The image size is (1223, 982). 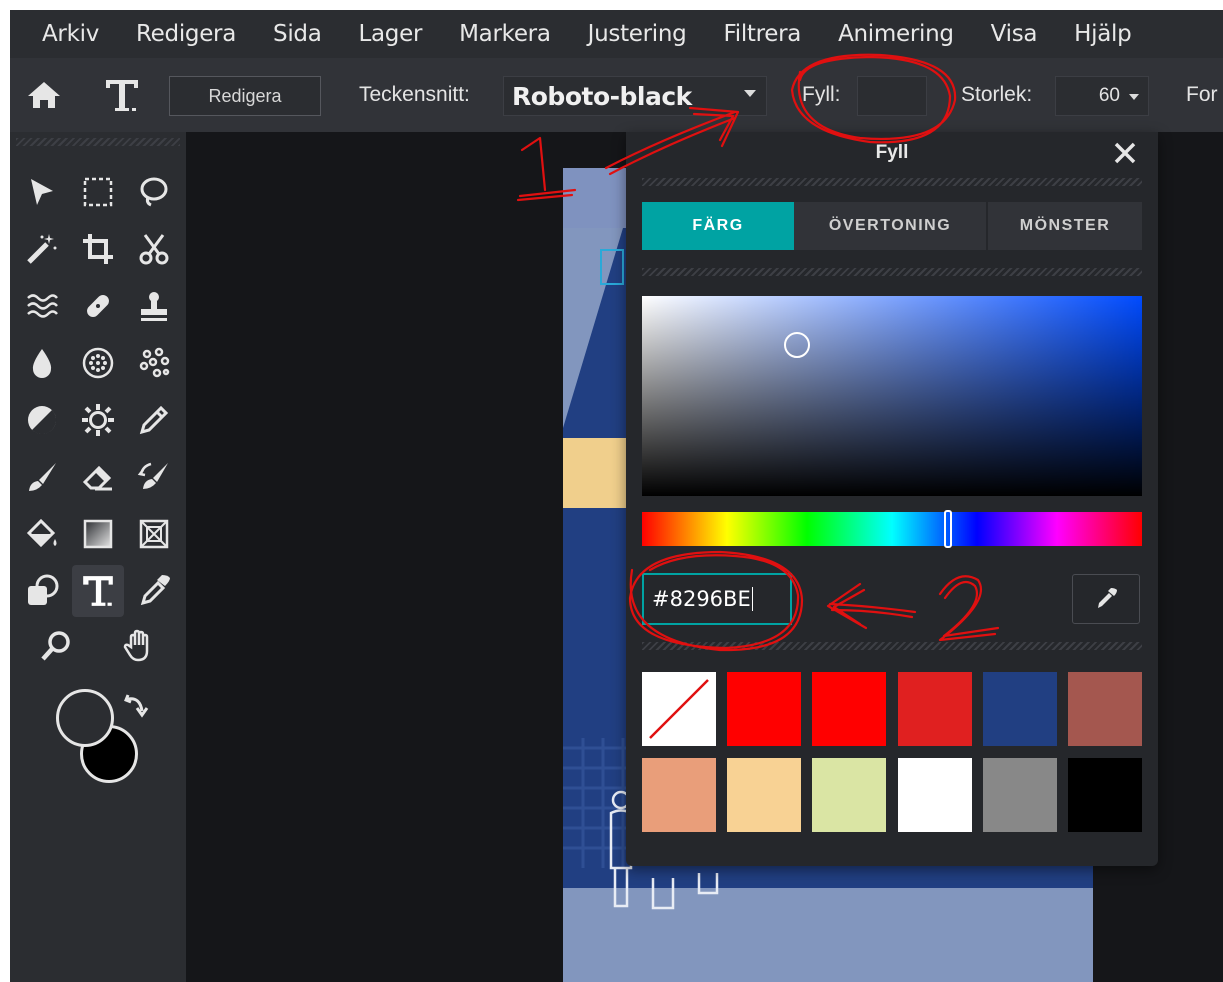 I want to click on tools-panel, so click(x=98, y=557).